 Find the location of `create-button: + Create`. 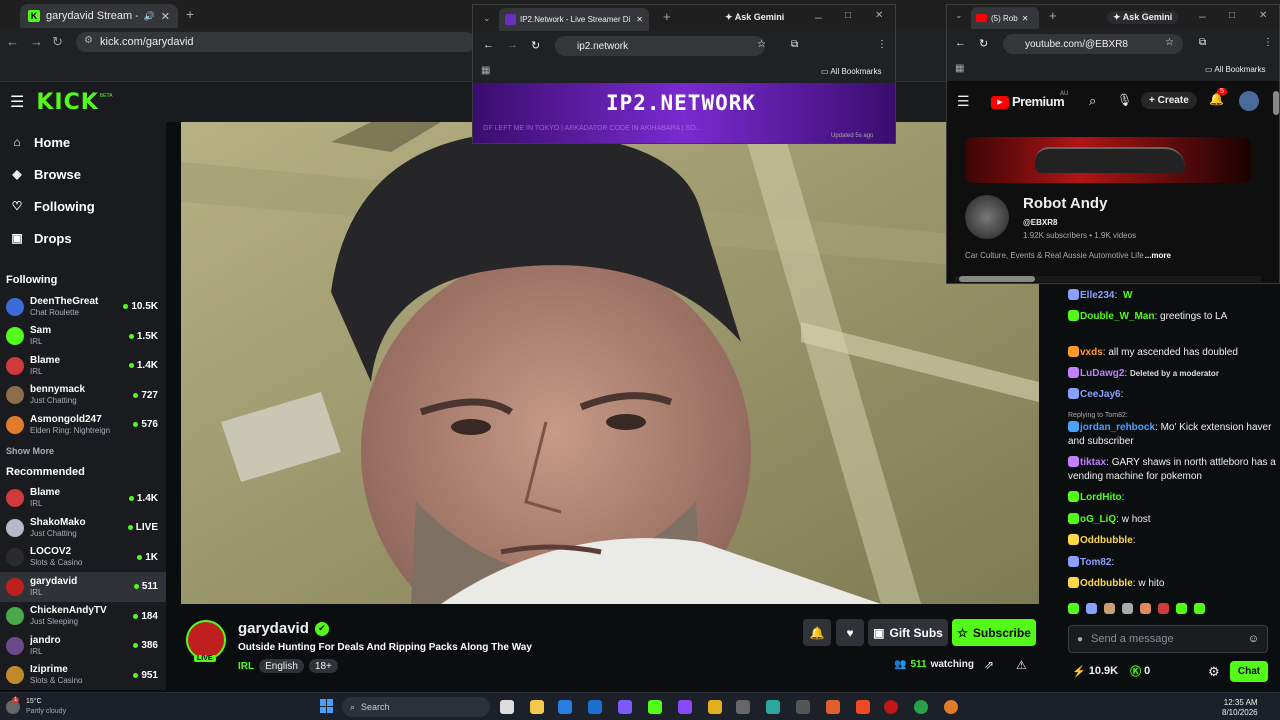

create-button: + Create is located at coordinates (1169, 100).